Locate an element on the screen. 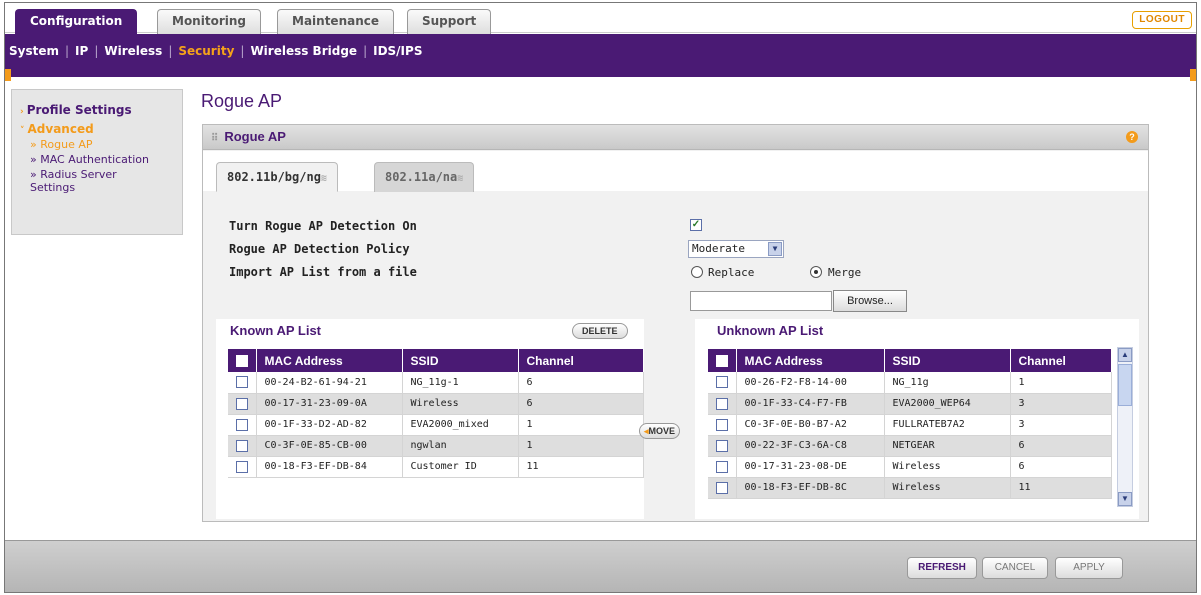 The image size is (1201, 595). tab-label: 802.11b/bg/ng is located at coordinates (274, 177).